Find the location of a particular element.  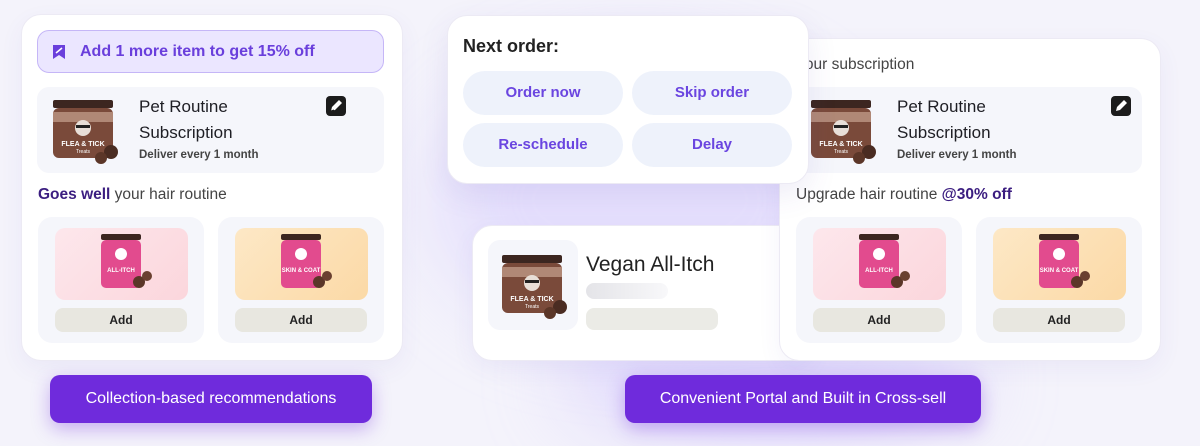

recommendations-heading: Goes well your hair routine is located at coordinates (132, 195).